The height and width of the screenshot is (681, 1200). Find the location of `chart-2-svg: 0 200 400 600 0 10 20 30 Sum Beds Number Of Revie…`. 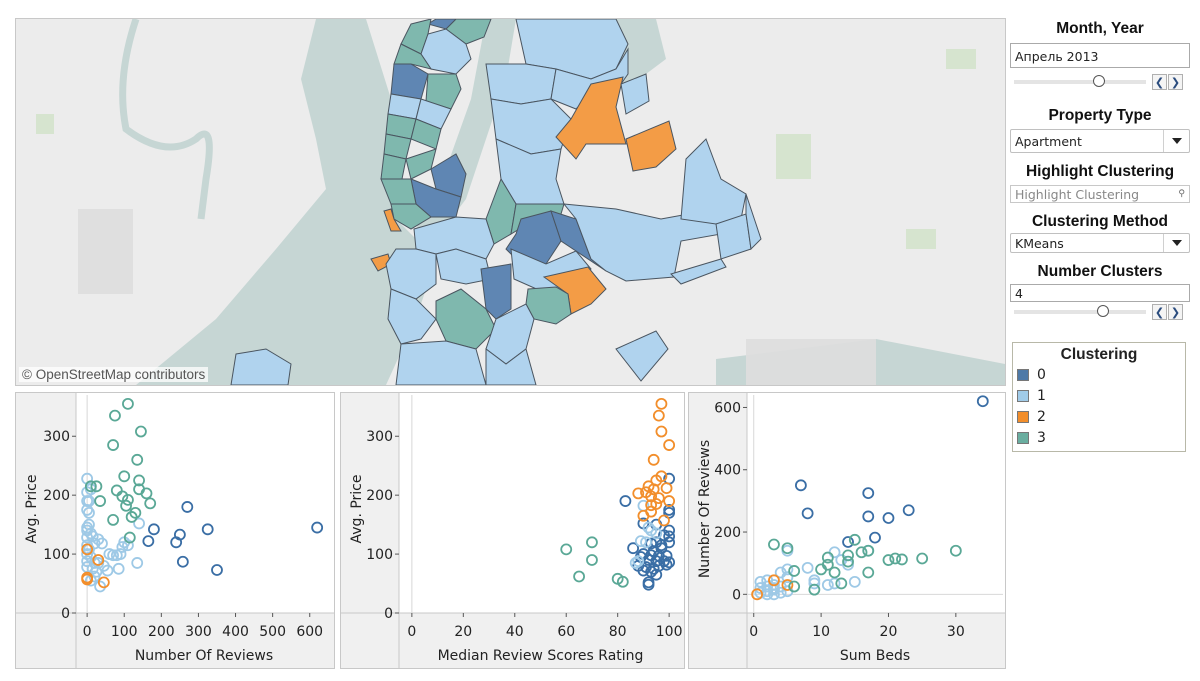

chart-2-svg: 0 200 400 600 0 10 20 30 Sum Beds Number Of Revie… is located at coordinates (847, 530).